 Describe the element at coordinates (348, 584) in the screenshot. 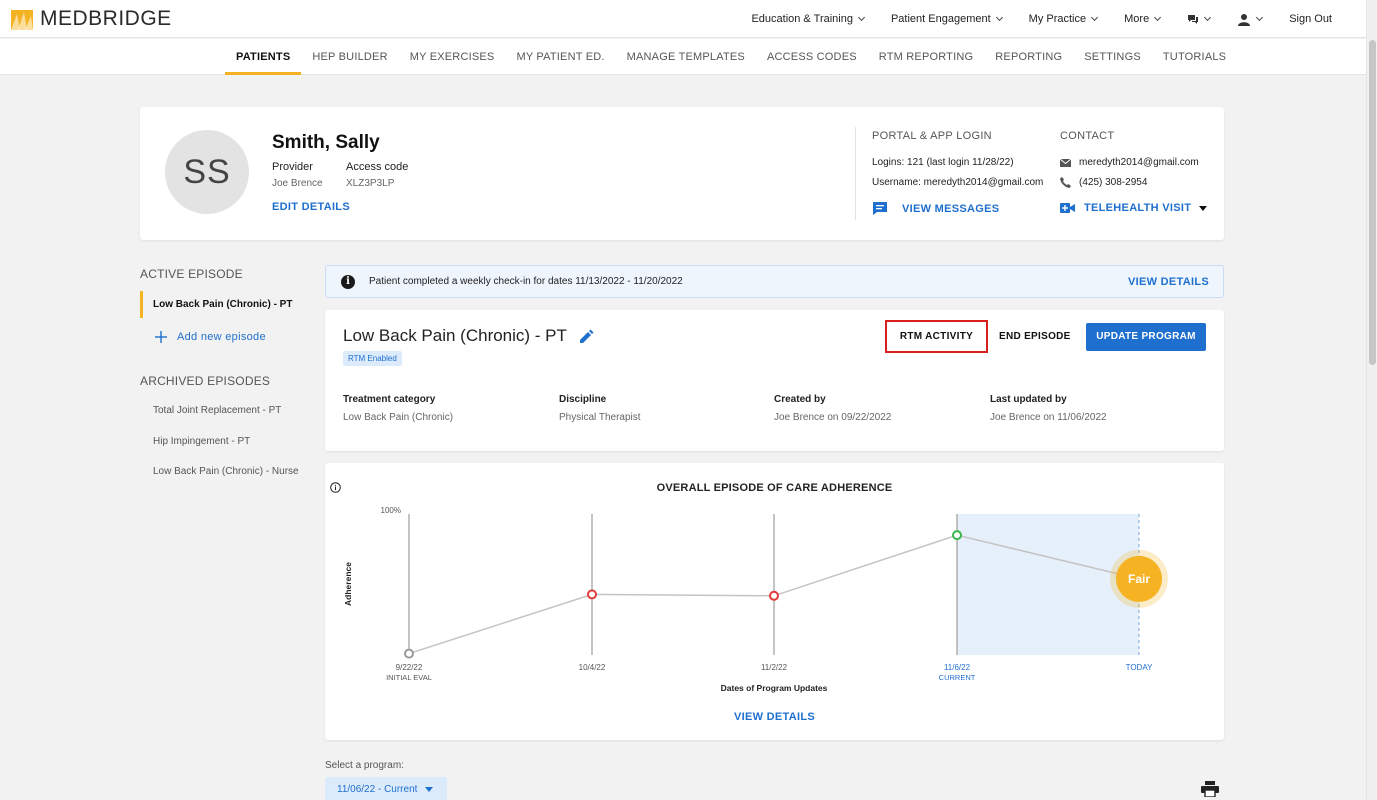

I see `y-axis-label: Adherence` at that location.